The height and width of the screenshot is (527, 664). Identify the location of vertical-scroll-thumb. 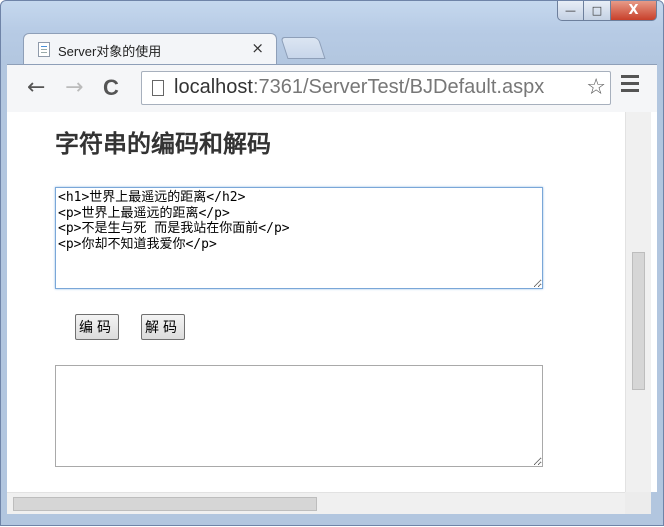
(638, 321).